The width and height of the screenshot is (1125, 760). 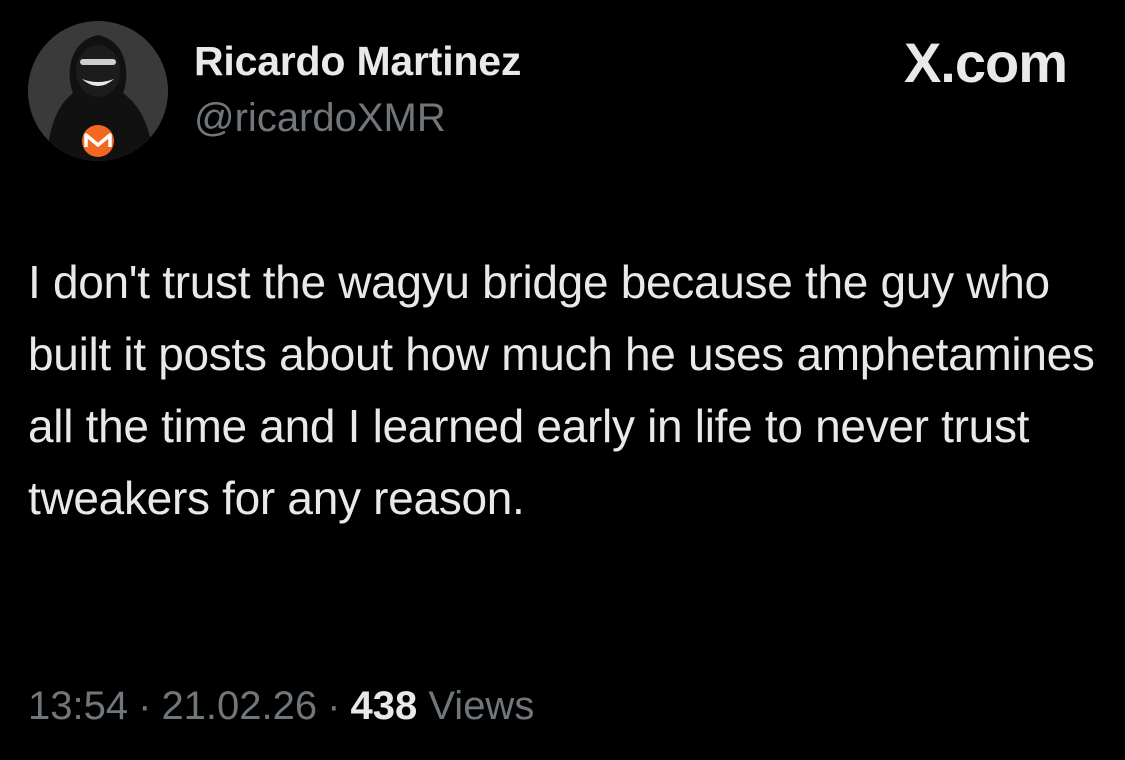 What do you see at coordinates (320, 118) in the screenshot?
I see `author-handle: @ricardoXMR` at bounding box center [320, 118].